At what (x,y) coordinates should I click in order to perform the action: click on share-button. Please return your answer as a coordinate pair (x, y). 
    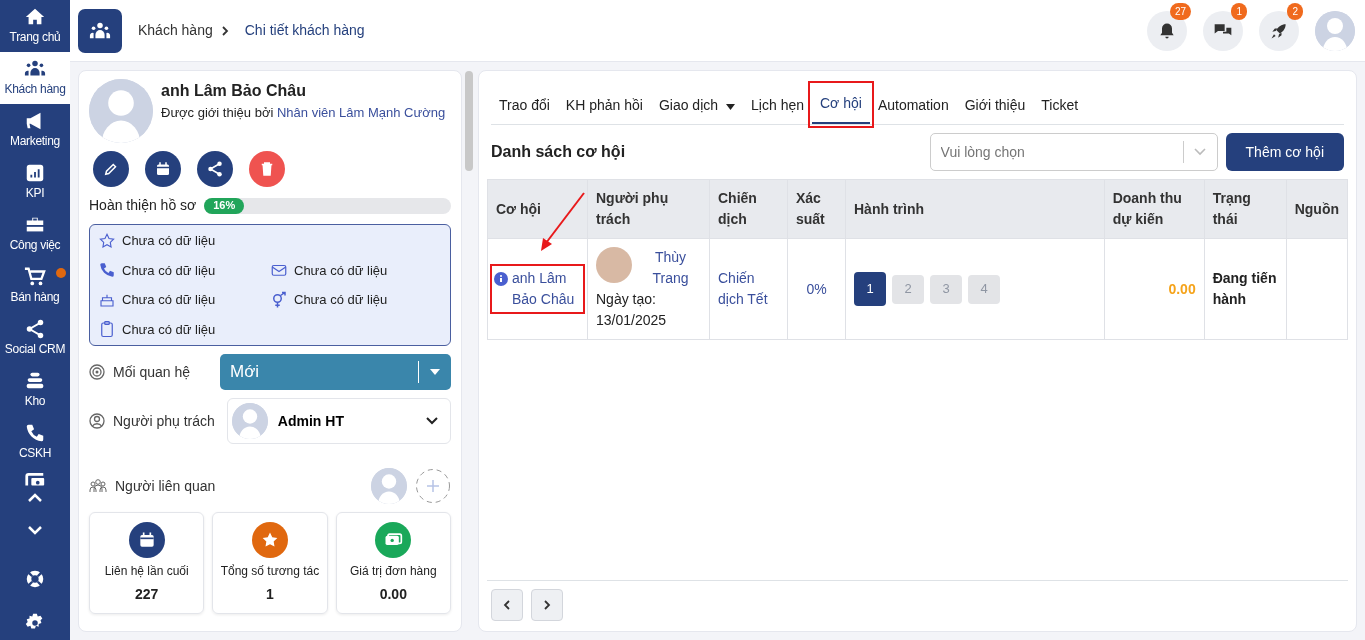
    Looking at the image, I should click on (215, 169).